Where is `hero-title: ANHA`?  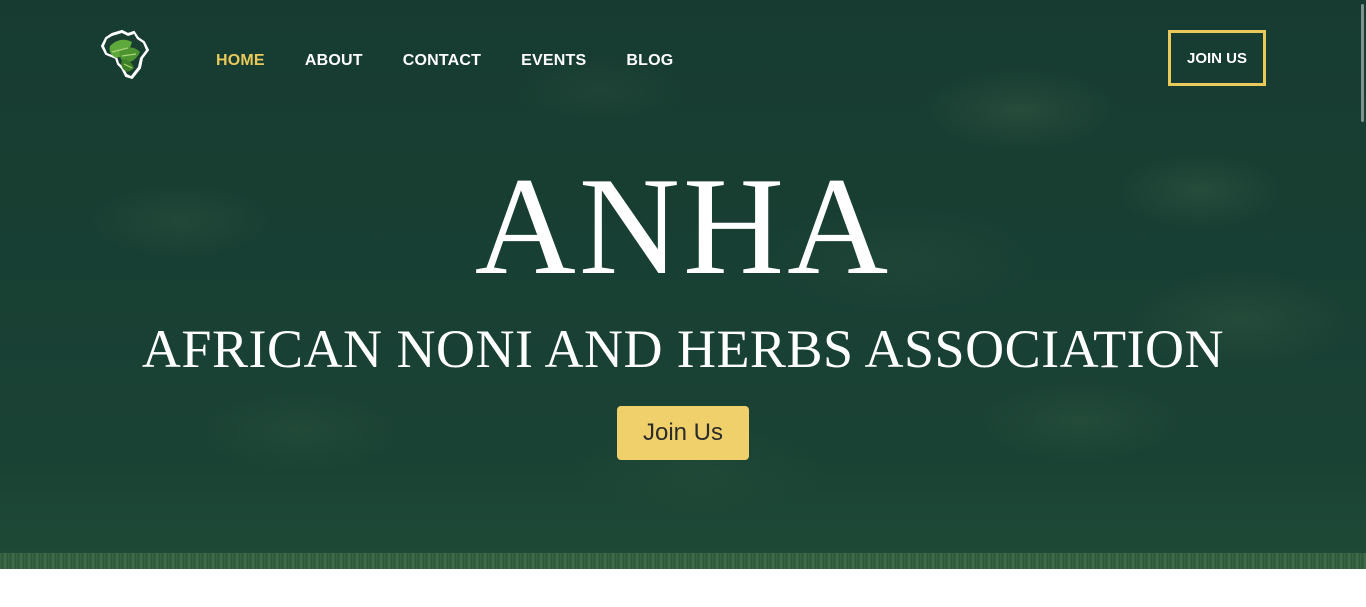
hero-title: ANHA is located at coordinates (683, 226).